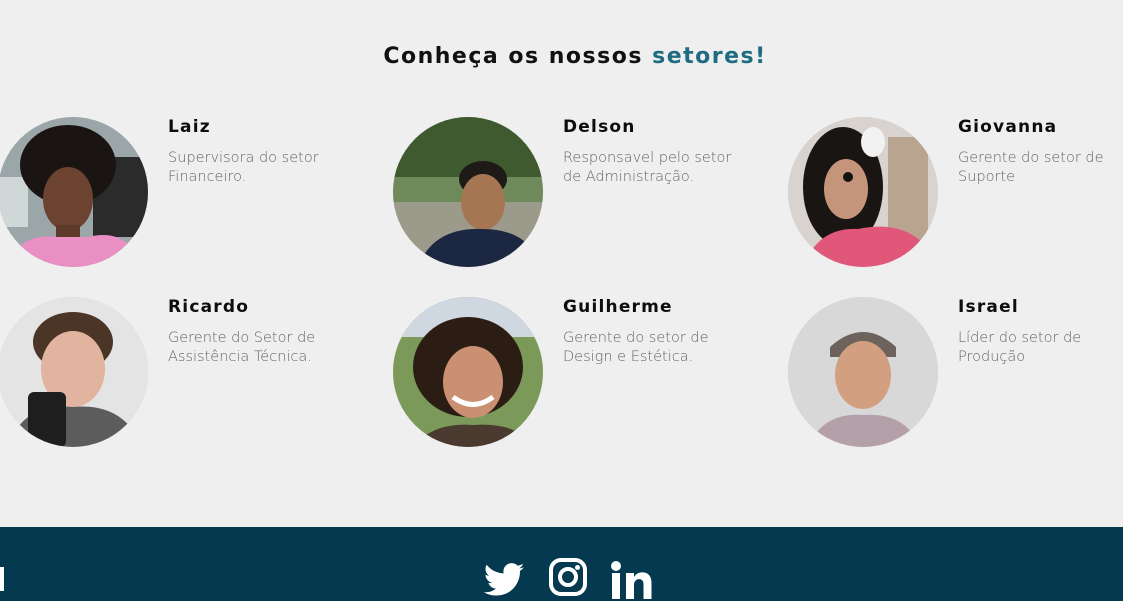 The image size is (1123, 601). Describe the element at coordinates (513, 56) in the screenshot. I see `heading-main: Conheça os nossos` at that location.